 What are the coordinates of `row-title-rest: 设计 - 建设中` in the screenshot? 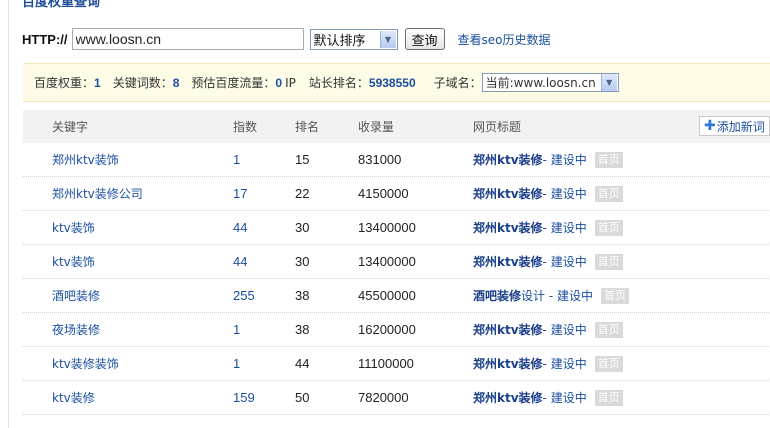 It's located at (557, 295).